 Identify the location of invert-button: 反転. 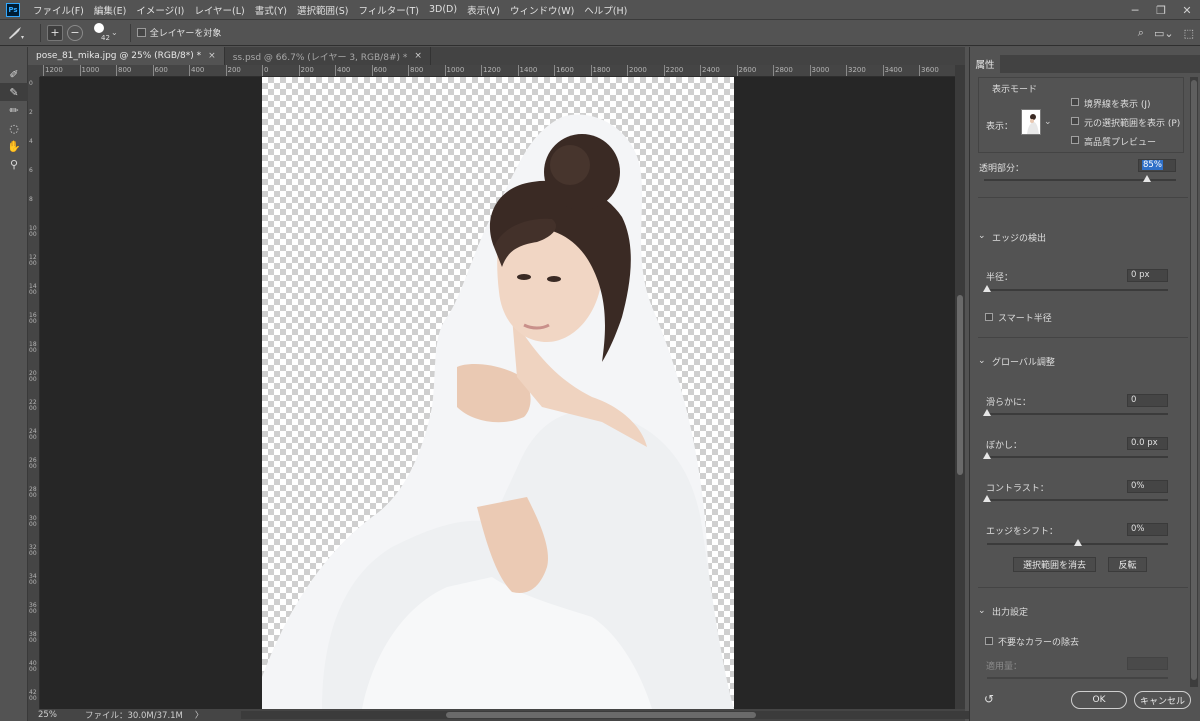
(1127, 564).